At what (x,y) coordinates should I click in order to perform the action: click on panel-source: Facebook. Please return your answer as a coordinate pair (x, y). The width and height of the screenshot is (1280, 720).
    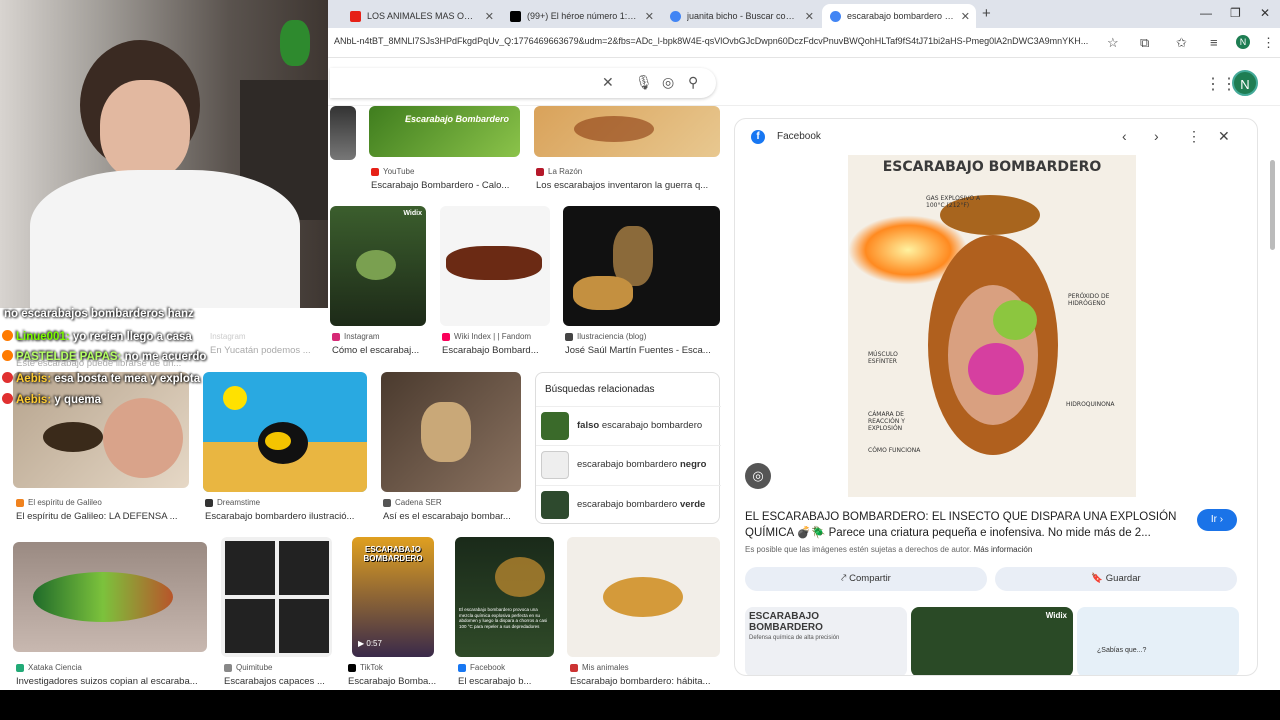
    Looking at the image, I should click on (799, 136).